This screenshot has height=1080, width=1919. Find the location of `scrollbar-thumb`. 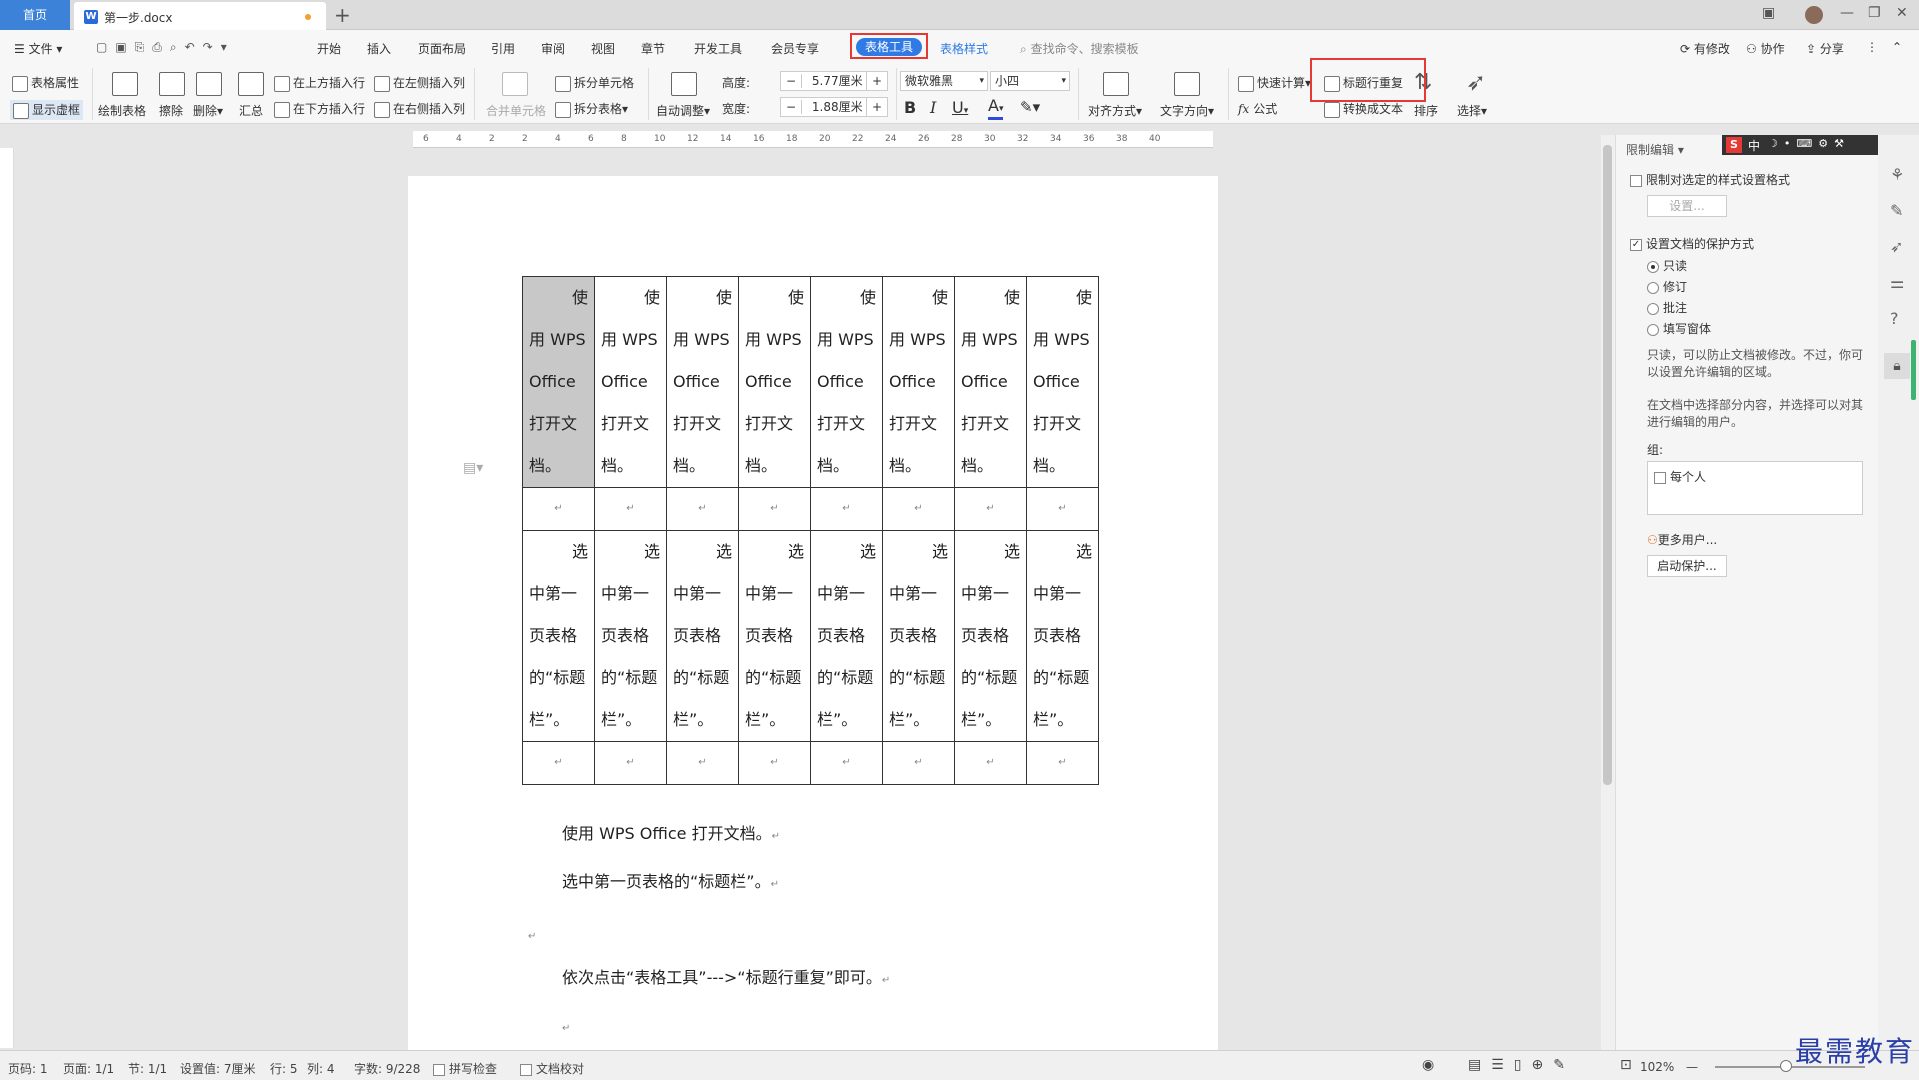

scrollbar-thumb is located at coordinates (1607, 465).